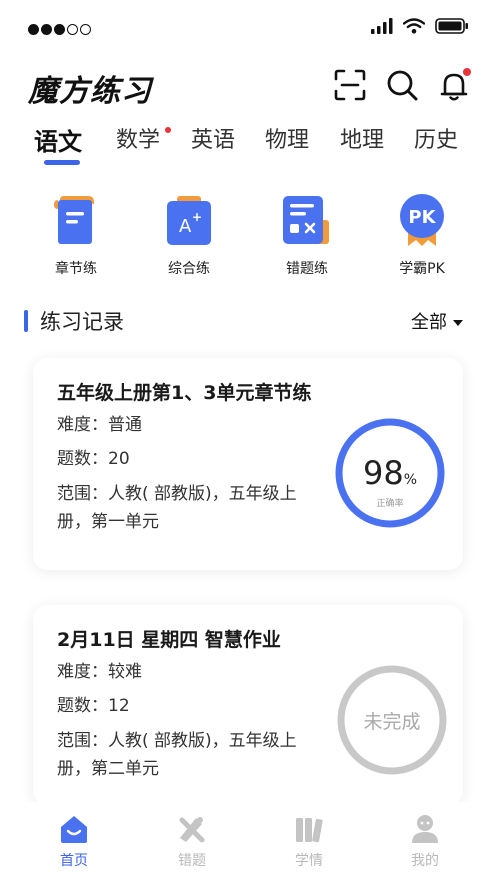  I want to click on tab-physics: 物理, so click(287, 138).